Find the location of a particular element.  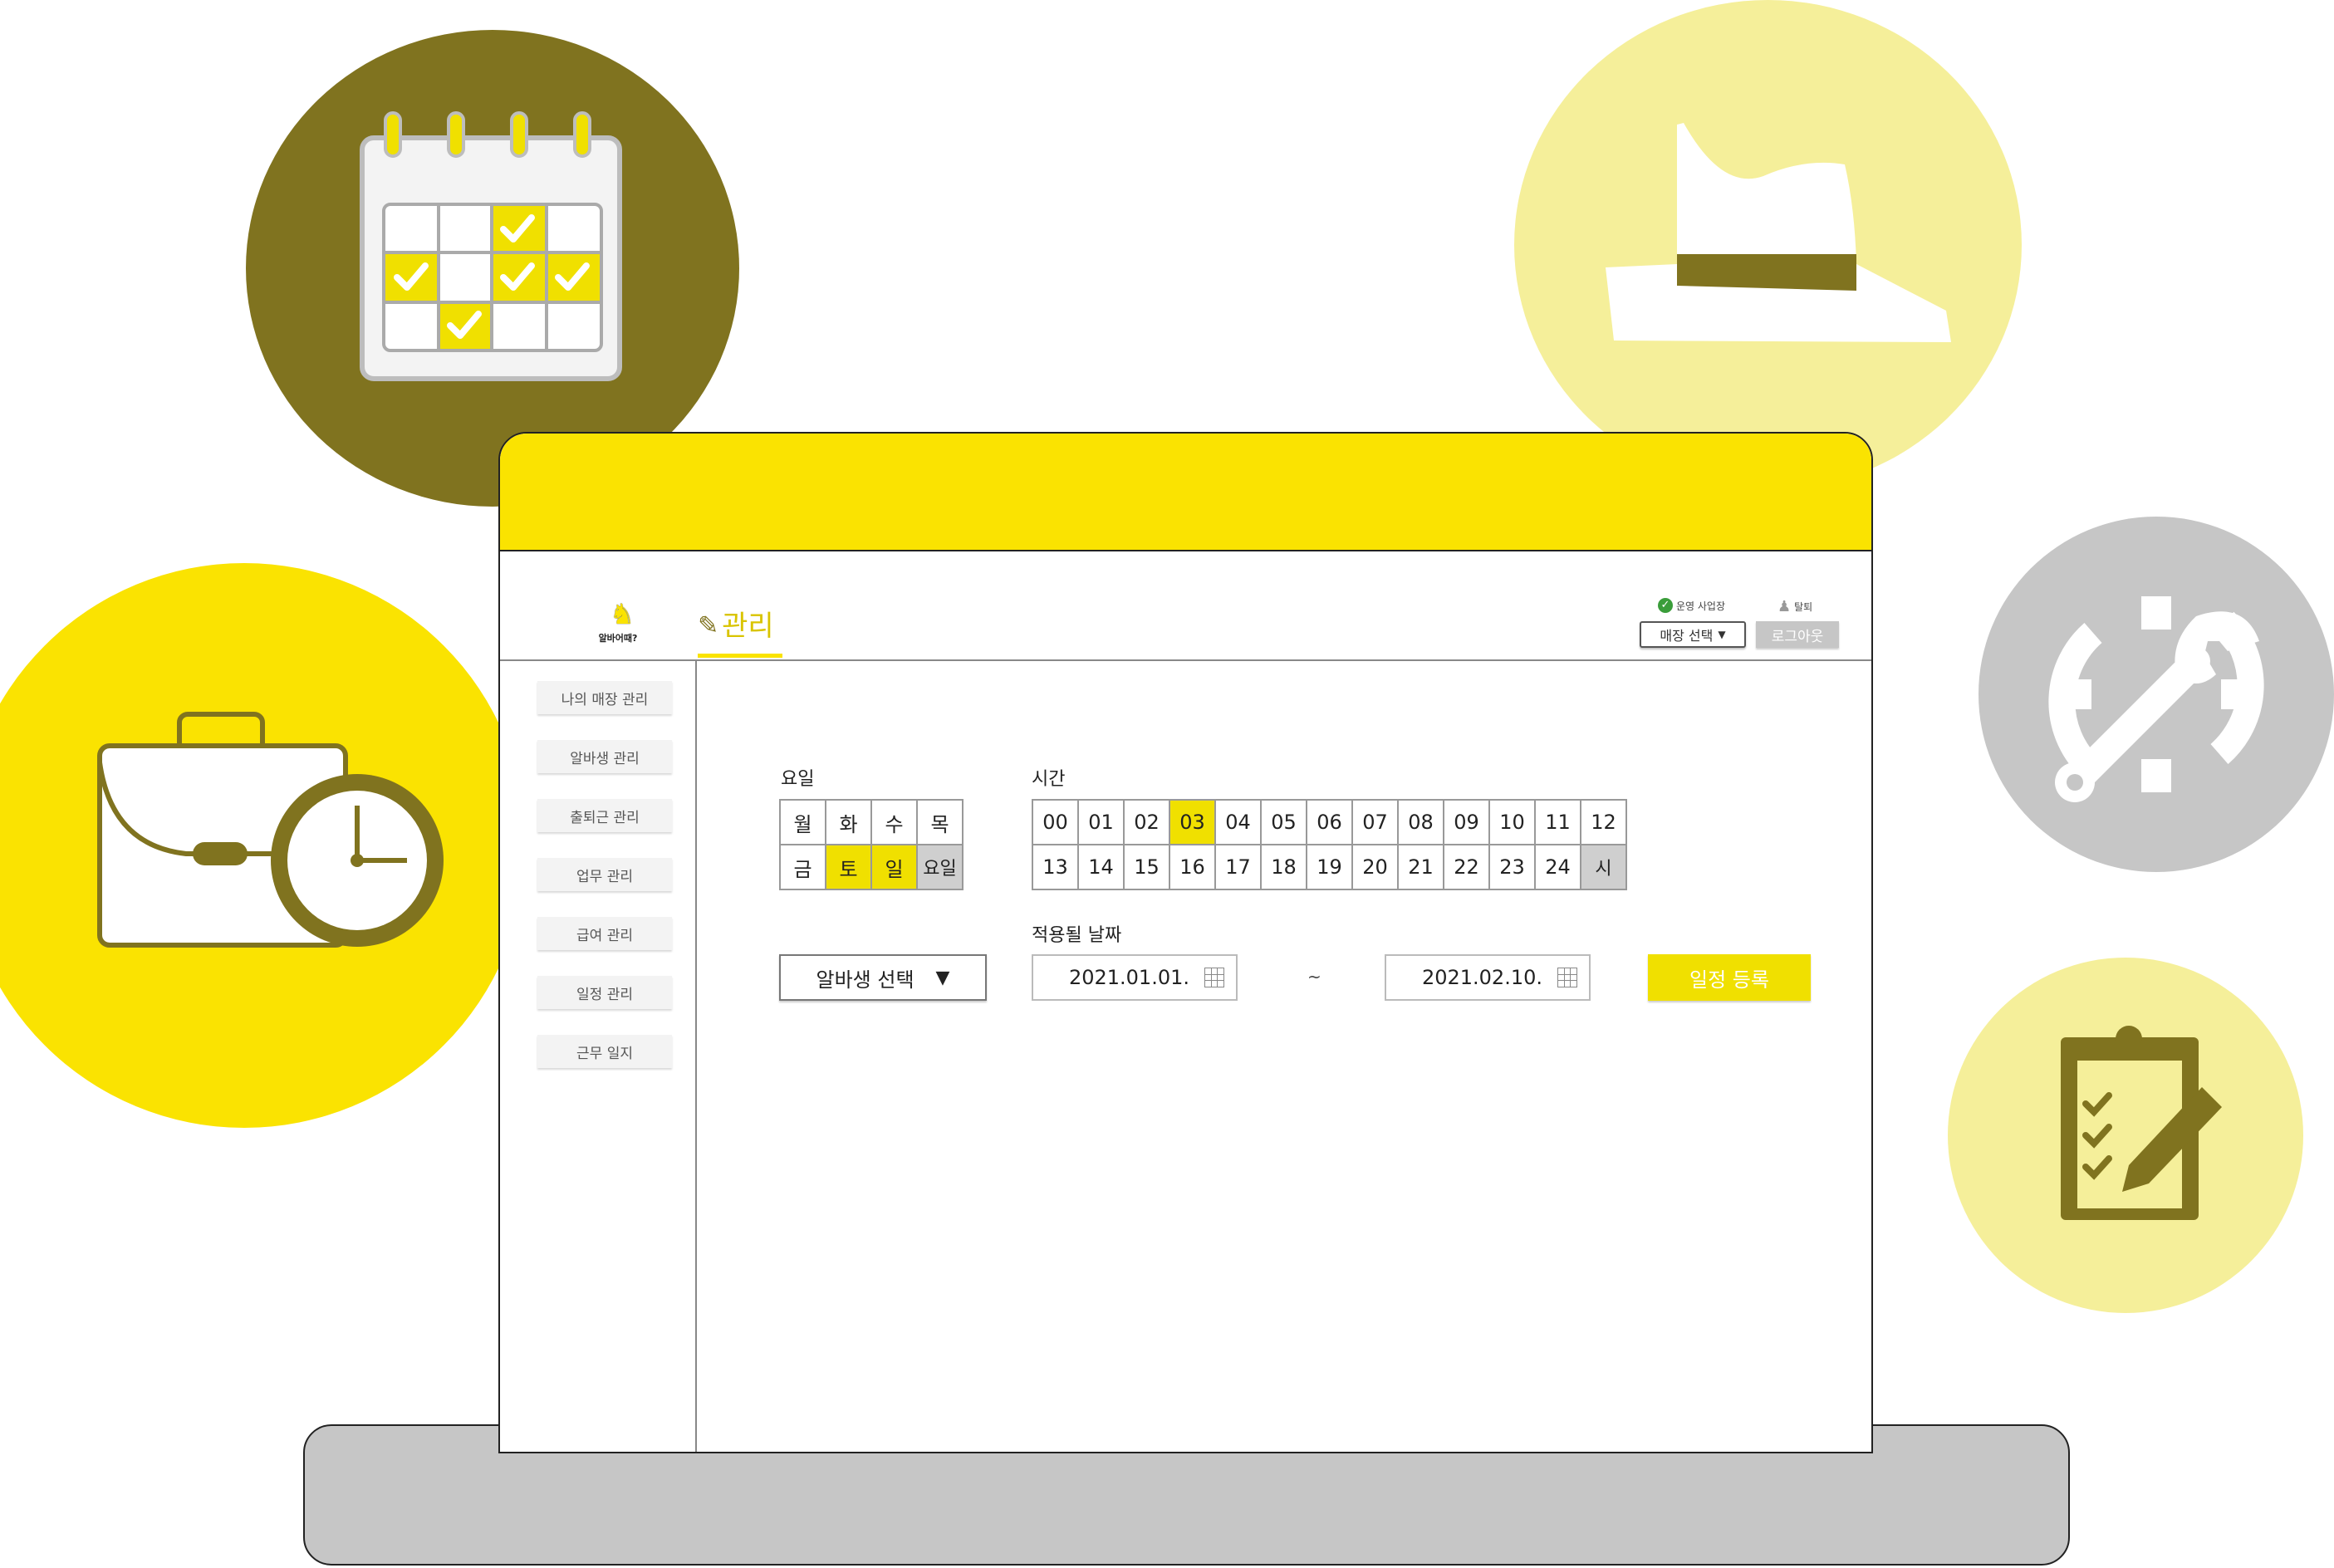

header-actions: ✓ 운영 사업장 ♟ 탈퇴 매장 선택 ▼ 로그아웃 is located at coordinates (1743, 627).